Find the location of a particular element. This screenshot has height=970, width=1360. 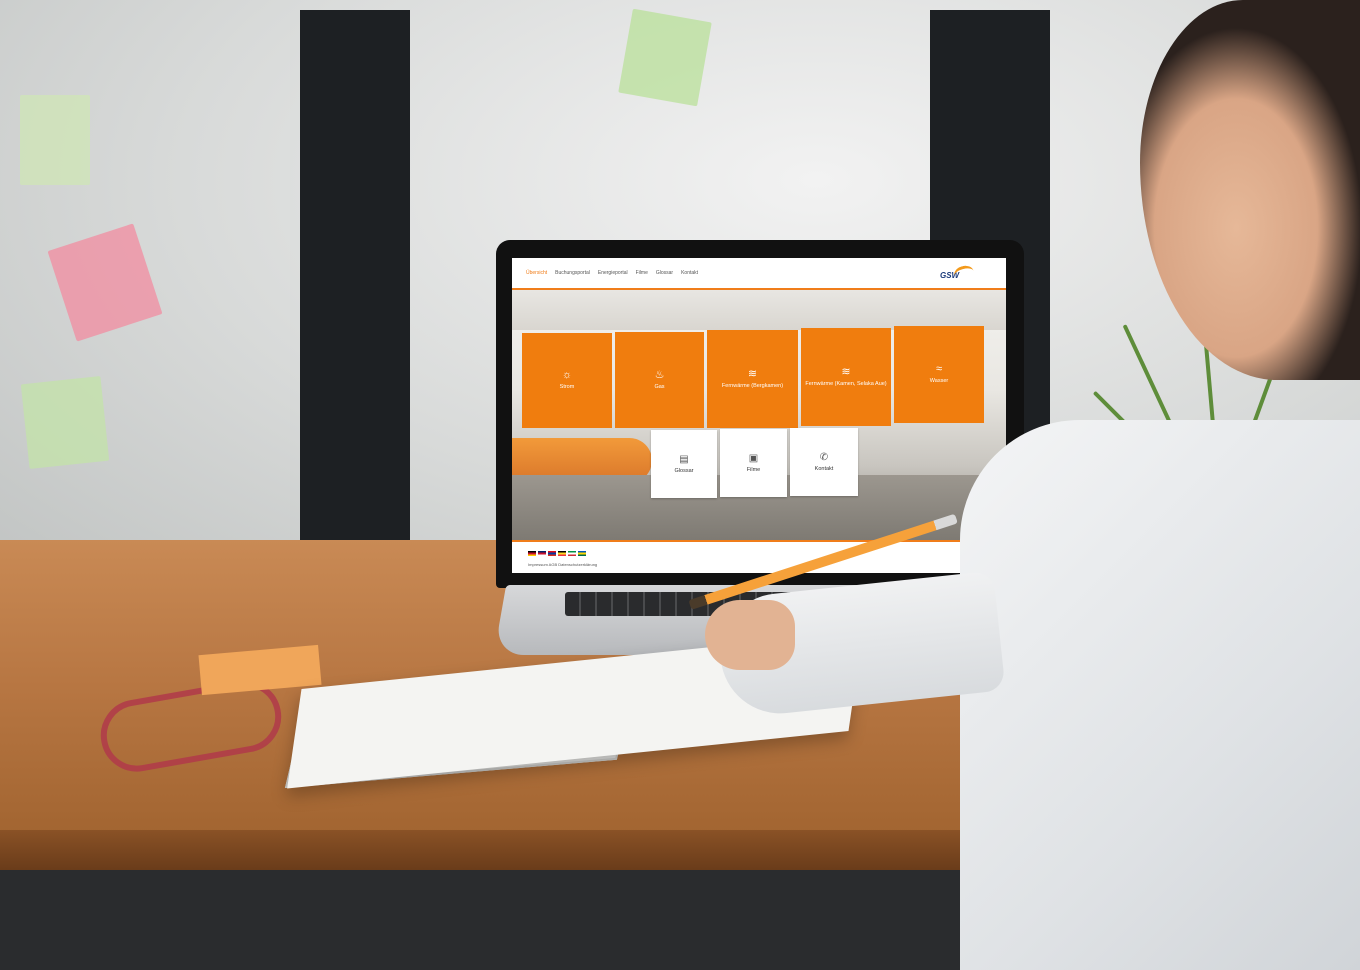

hero-ceiling is located at coordinates (759, 310).